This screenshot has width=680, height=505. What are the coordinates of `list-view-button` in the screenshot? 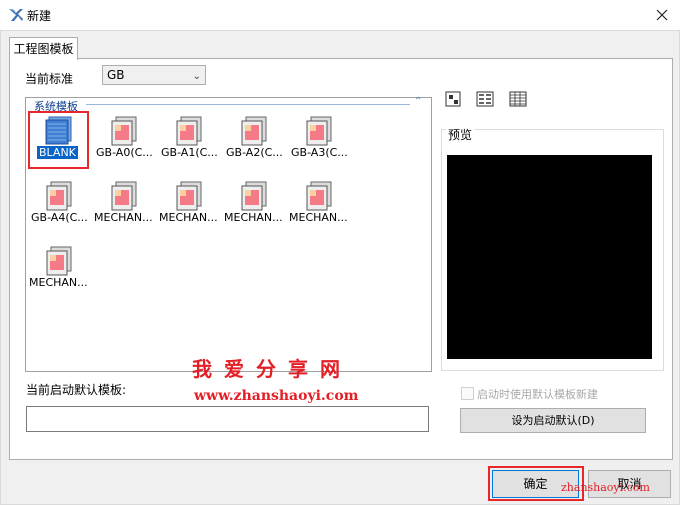 It's located at (485, 99).